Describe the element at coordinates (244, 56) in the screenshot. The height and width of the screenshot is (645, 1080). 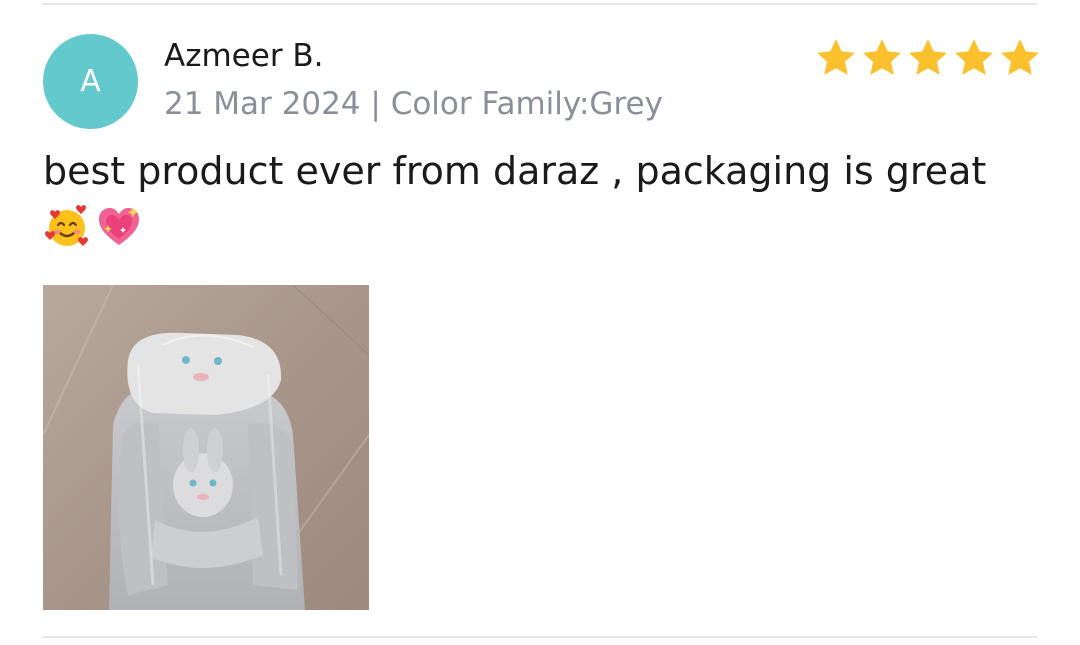
I see `reviewer-name: Azmeer B.` at that location.